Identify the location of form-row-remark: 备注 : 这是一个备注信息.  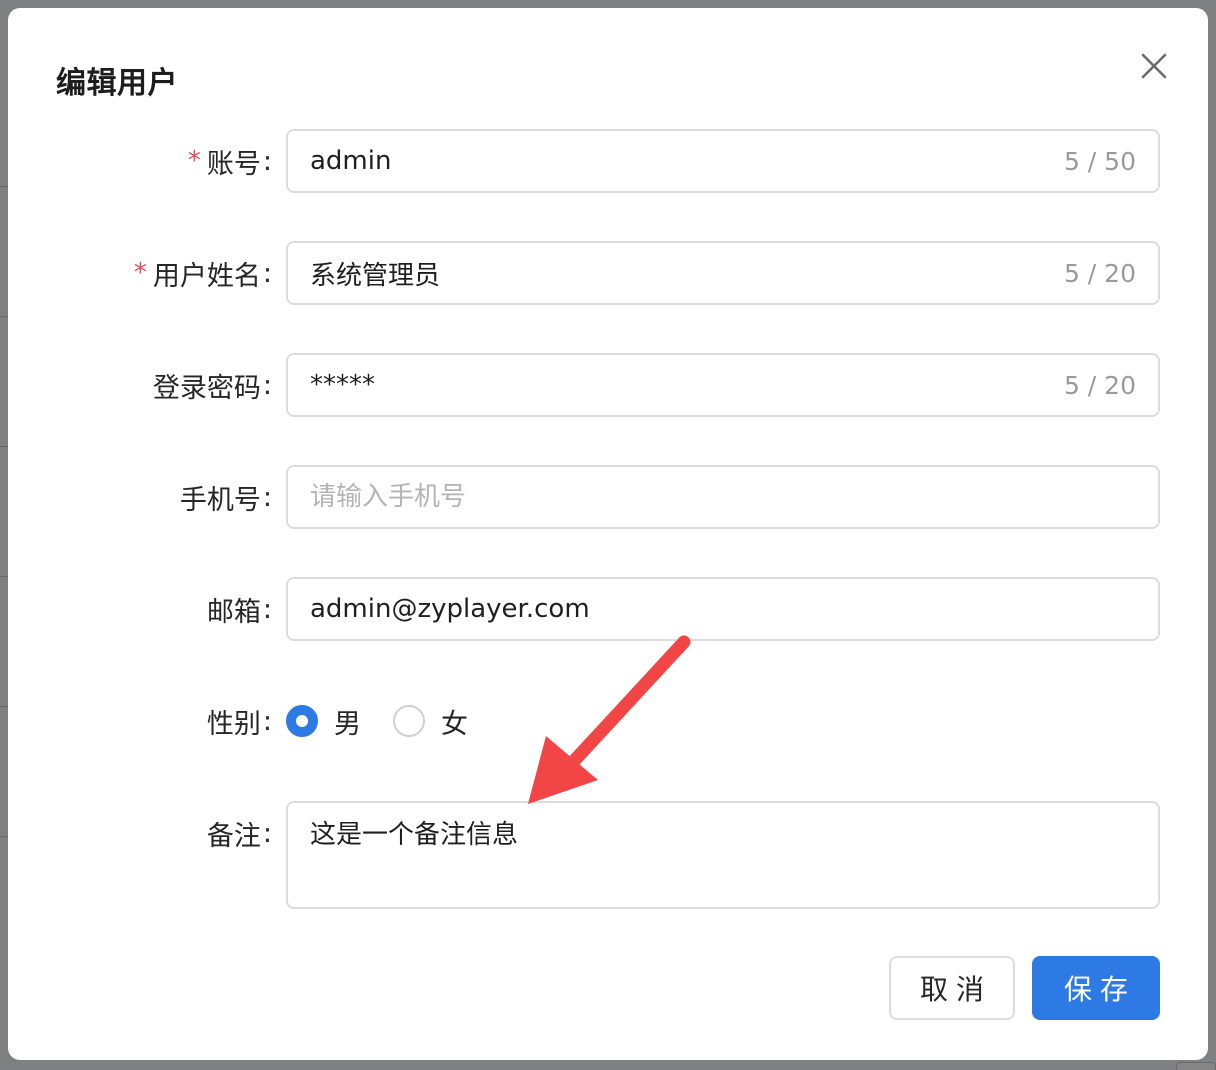
(608, 855).